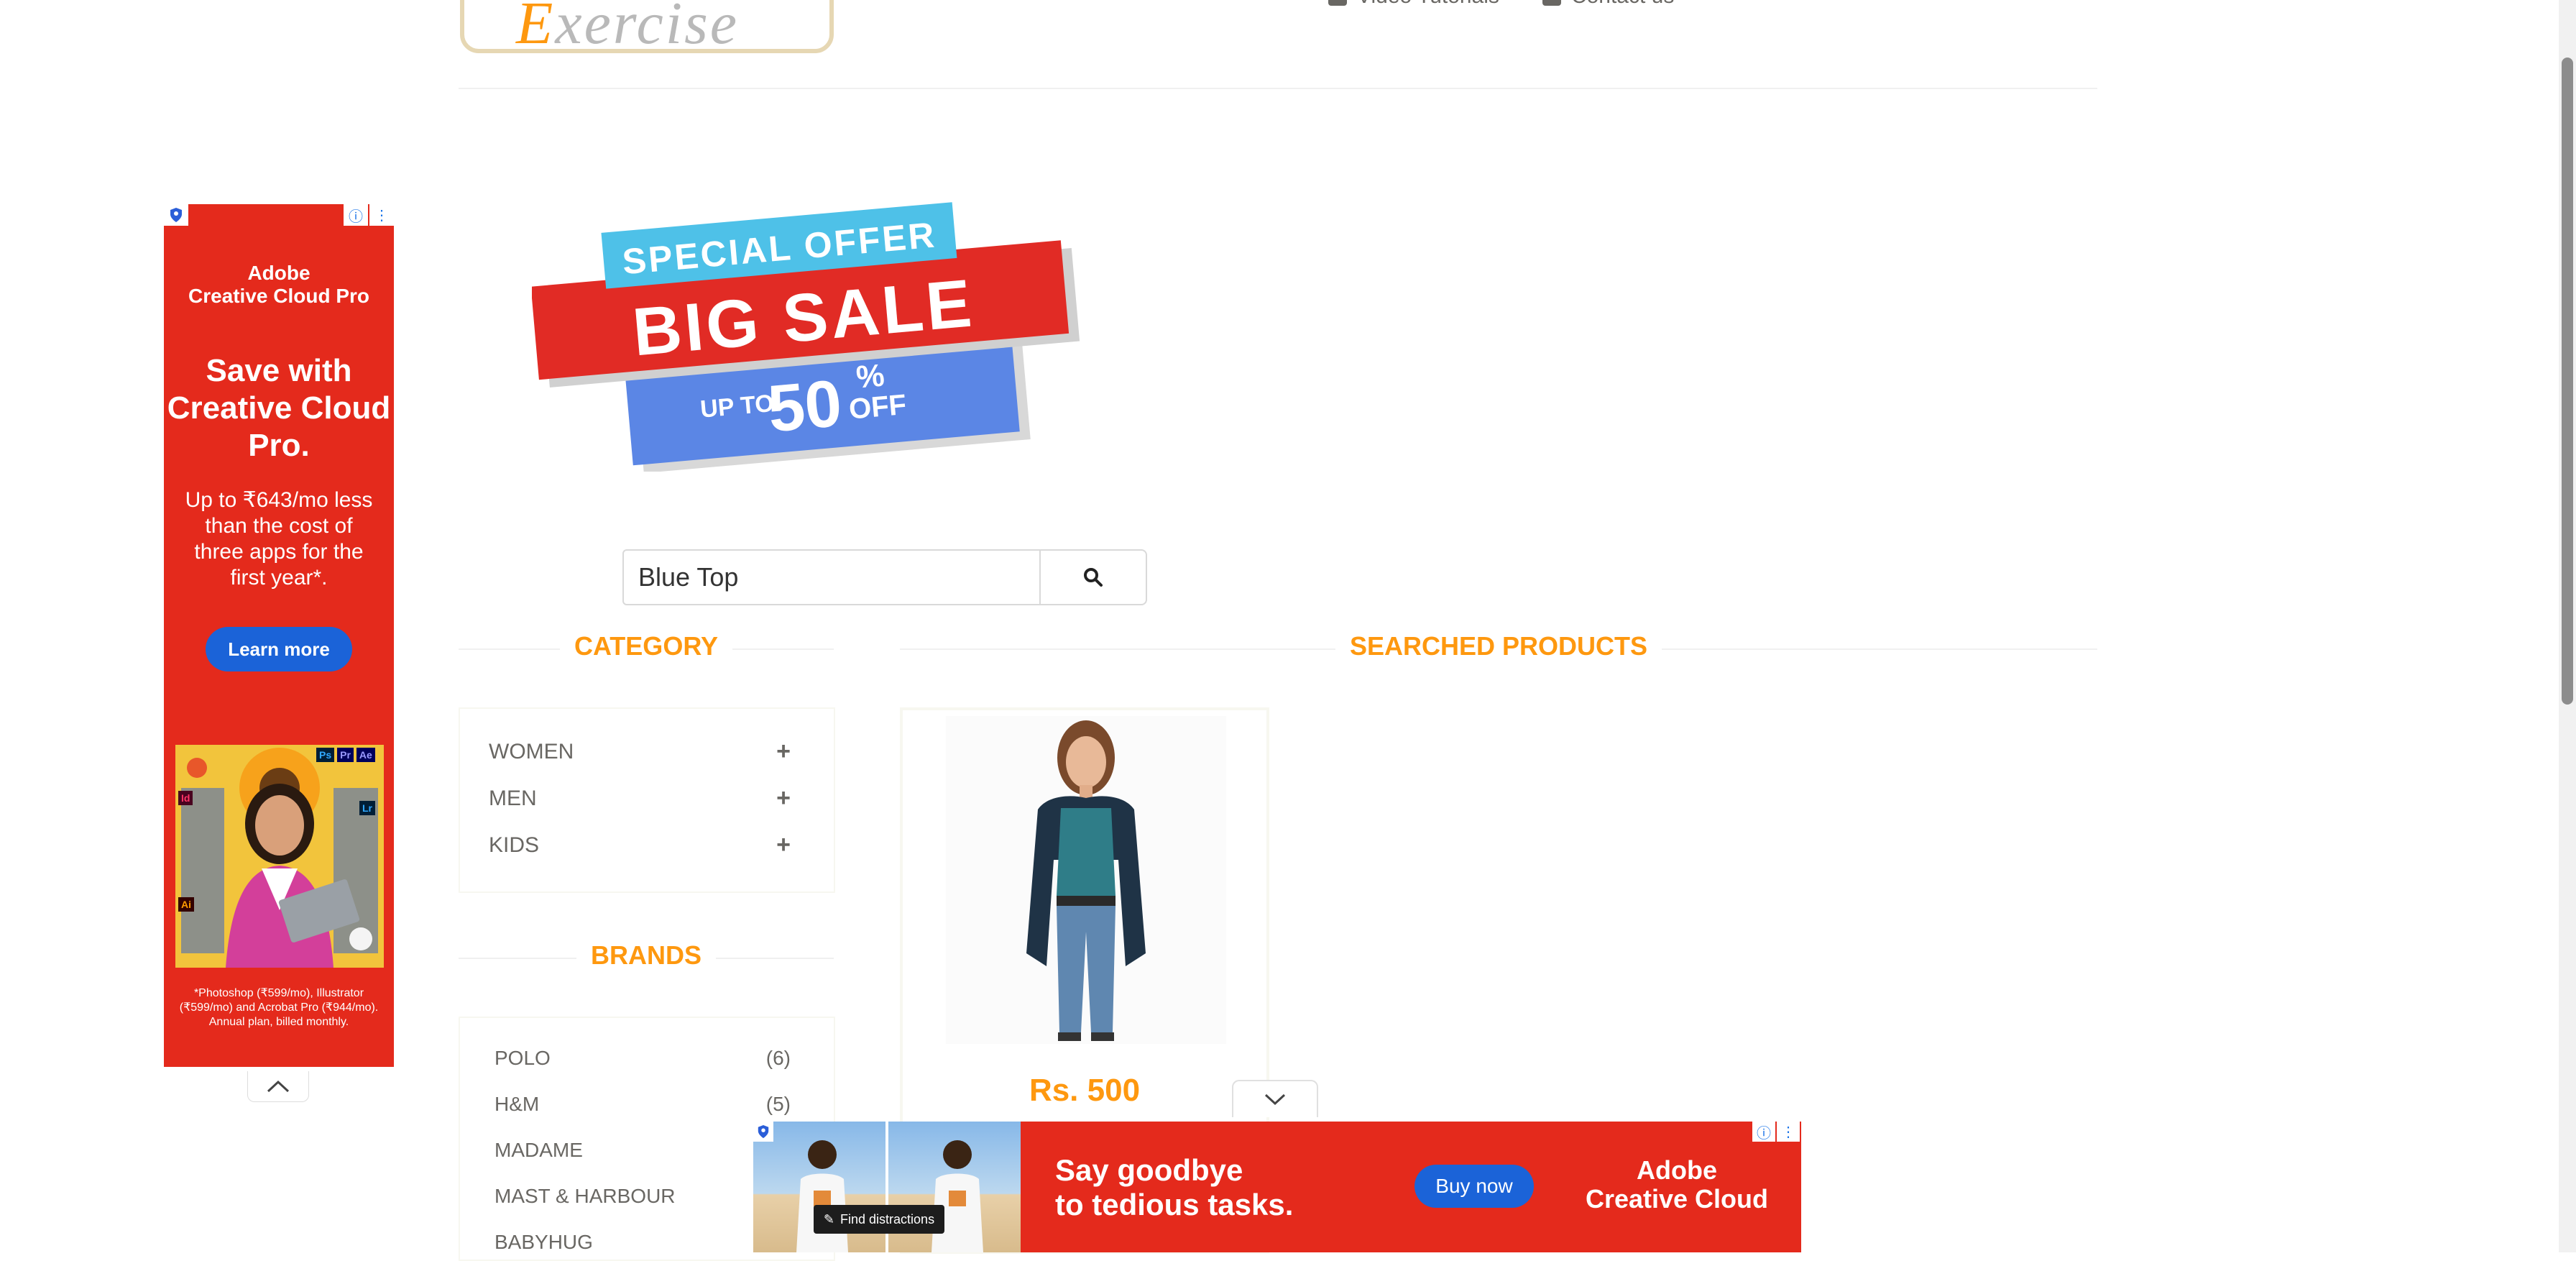 The width and height of the screenshot is (2576, 1261). Describe the element at coordinates (522, 1058) in the screenshot. I see `brand-name: Polo` at that location.